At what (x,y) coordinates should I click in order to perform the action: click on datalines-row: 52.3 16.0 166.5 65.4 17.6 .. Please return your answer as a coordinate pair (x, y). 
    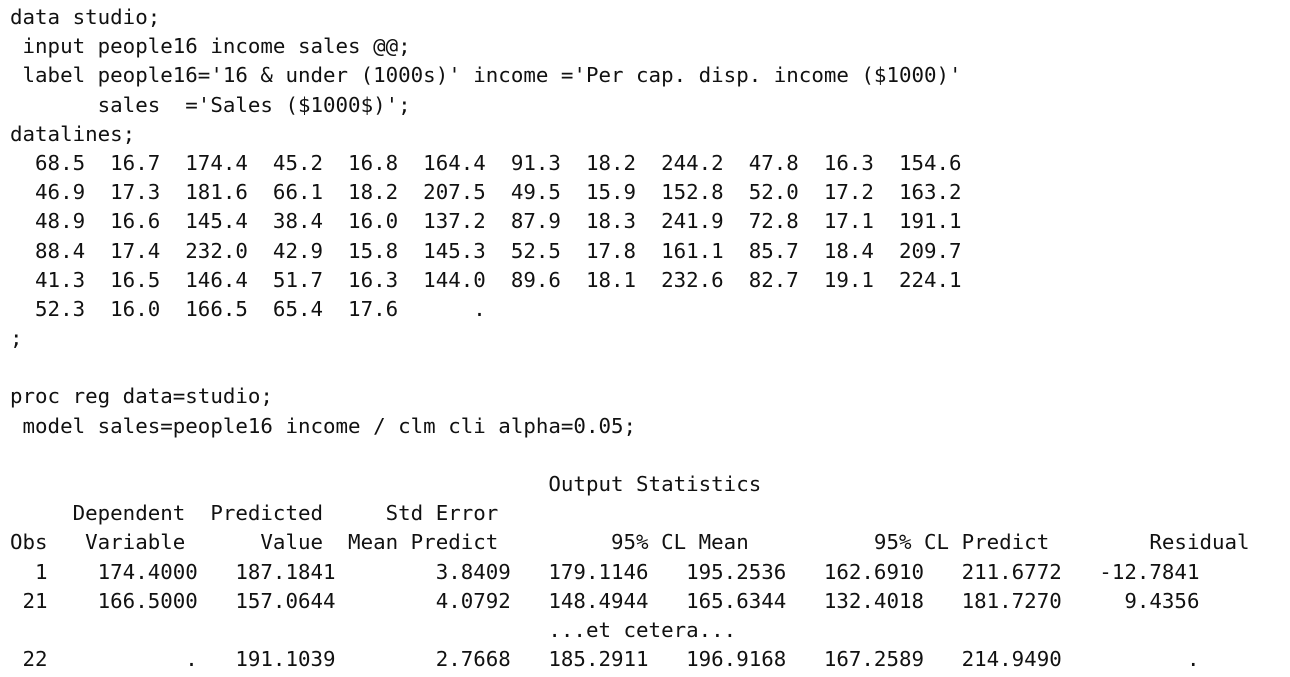
    Looking at the image, I should click on (248, 308).